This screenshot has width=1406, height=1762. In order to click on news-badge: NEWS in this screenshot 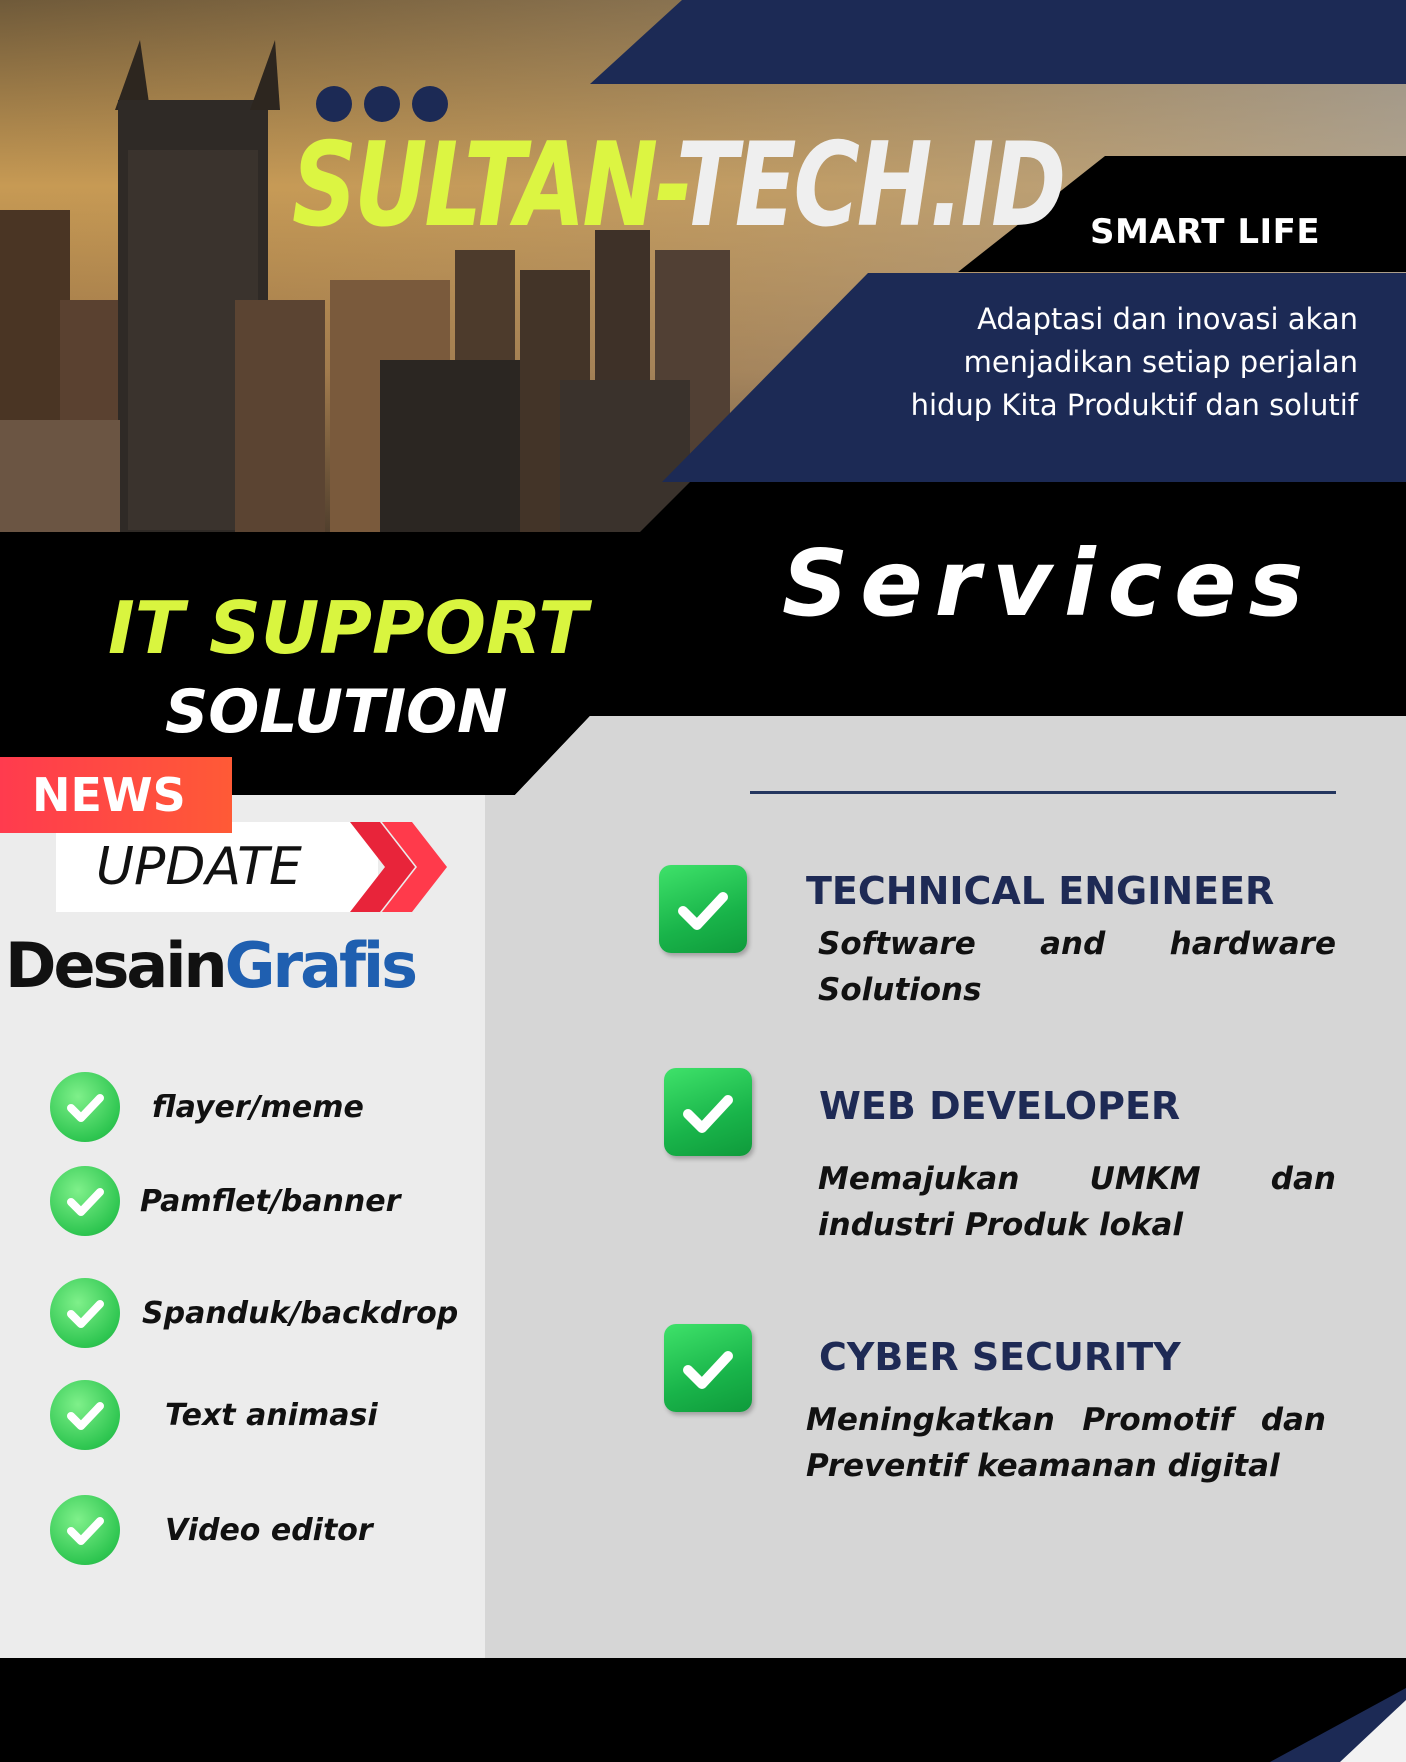, I will do `click(116, 795)`.